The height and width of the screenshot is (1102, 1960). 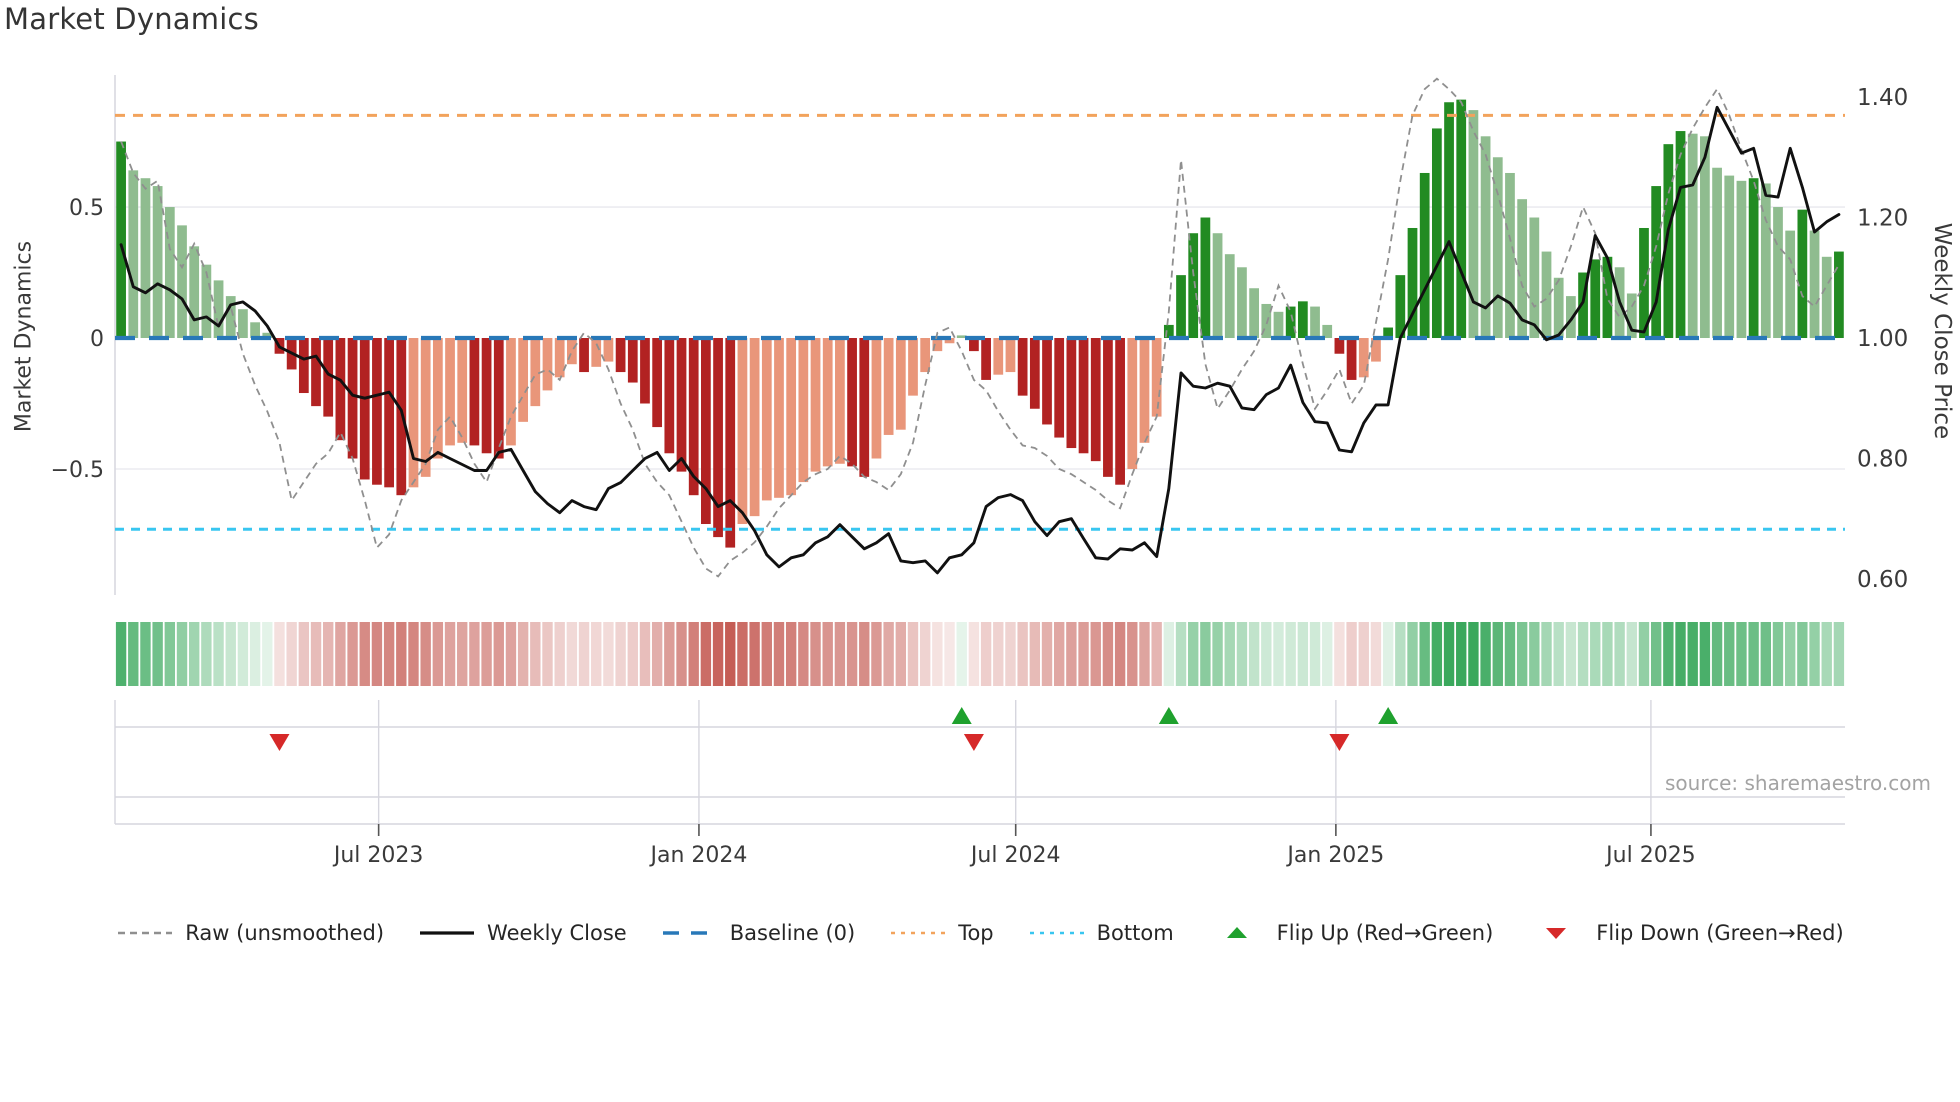 I want to click on flip-up-marker, so click(x=1388, y=715).